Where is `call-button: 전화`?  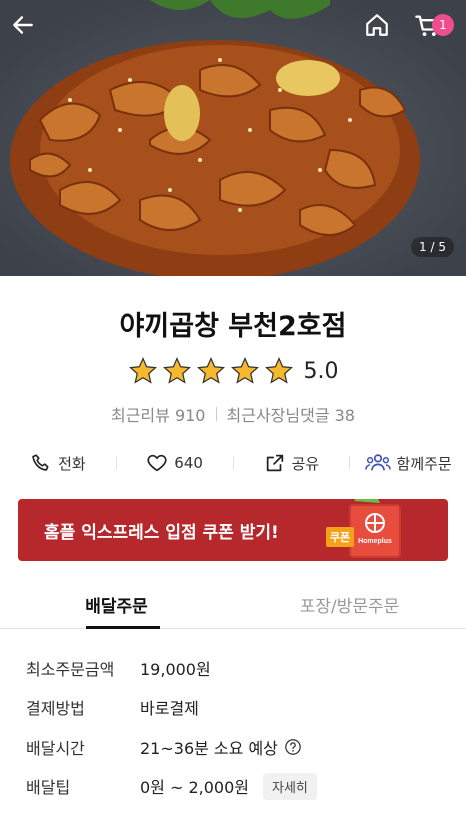 call-button: 전화 is located at coordinates (58, 463).